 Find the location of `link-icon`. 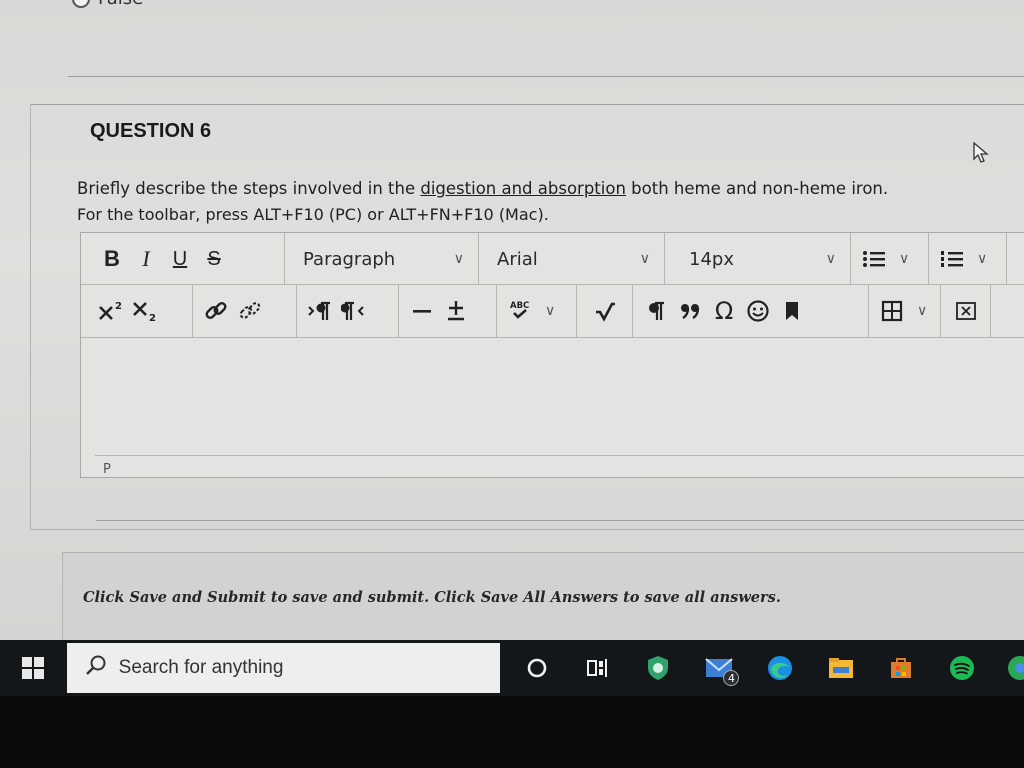

link-icon is located at coordinates (216, 311).